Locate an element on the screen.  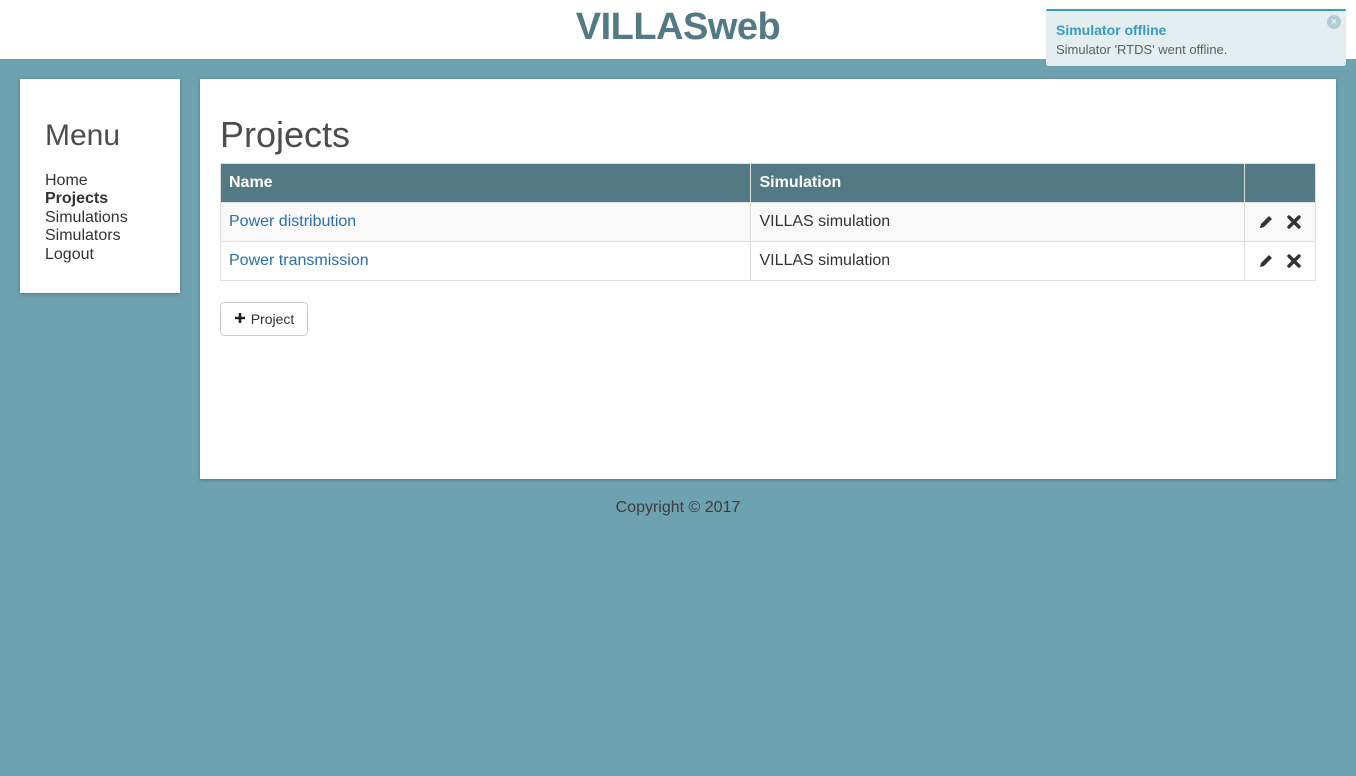
project-link: Power transmission is located at coordinates (299, 260).